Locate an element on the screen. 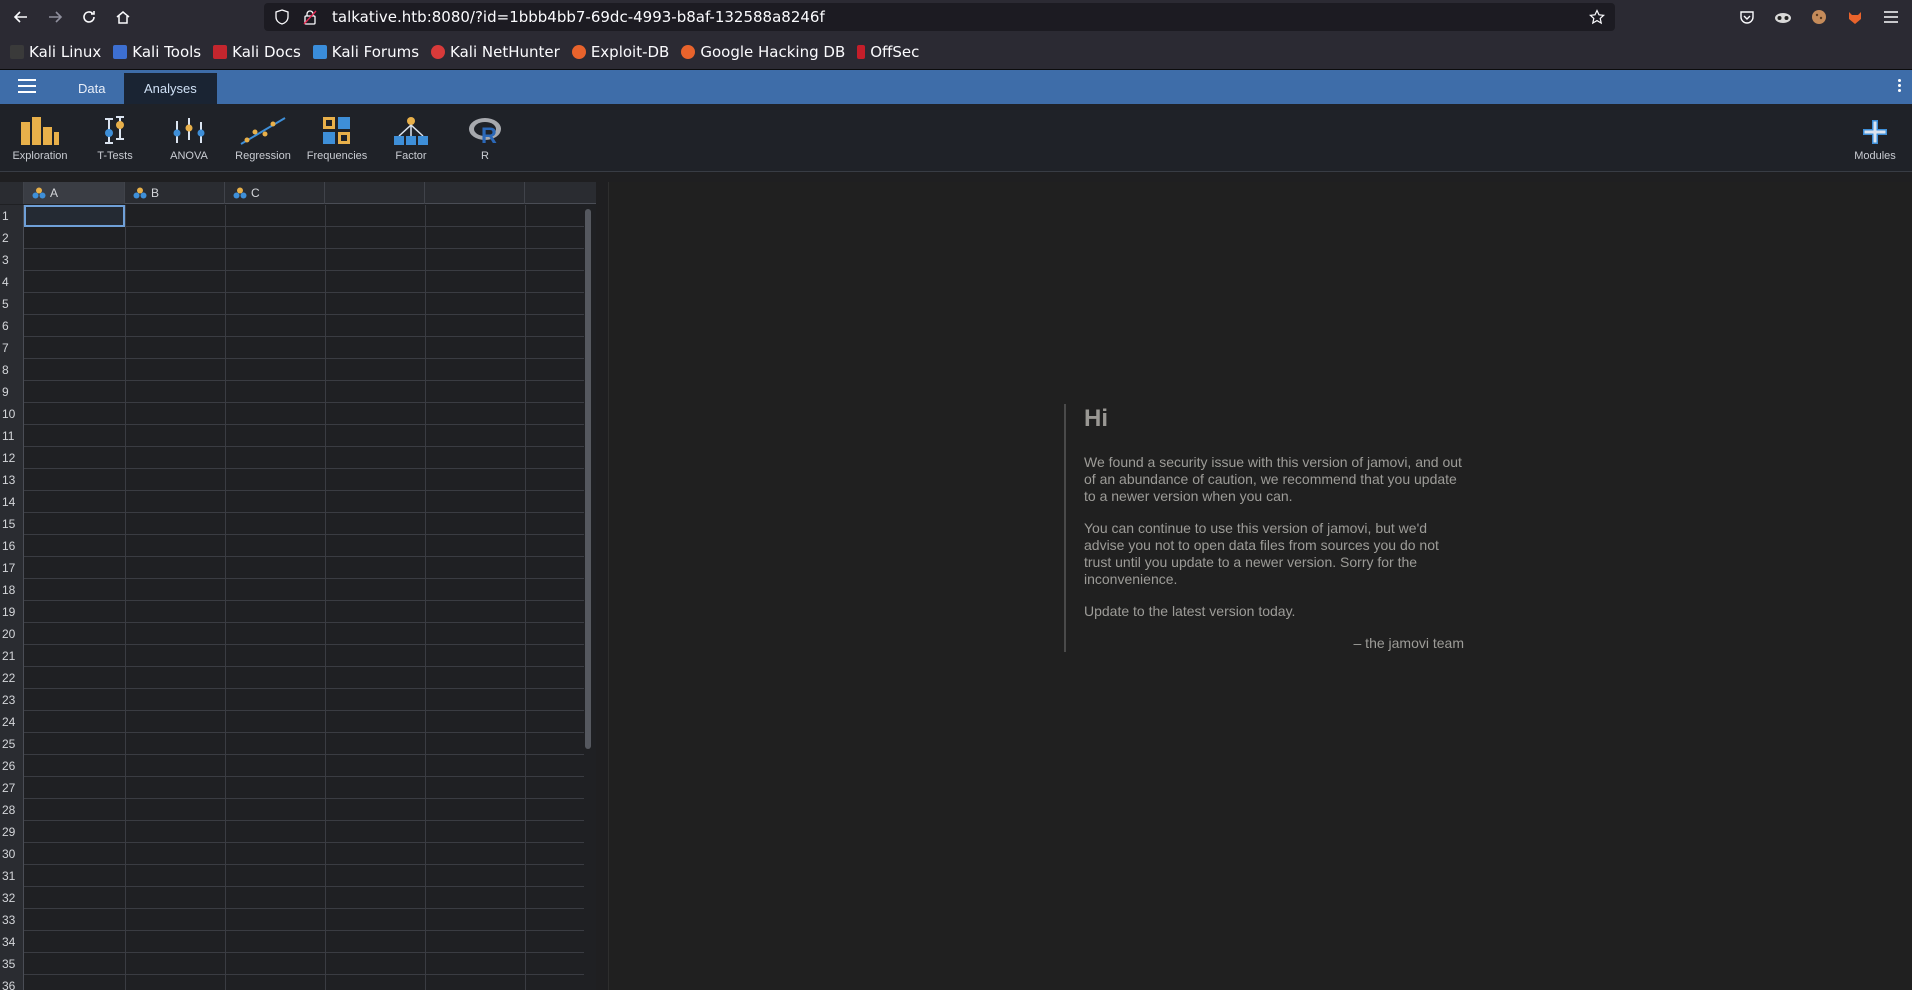 This screenshot has width=1912, height=990. table-row: 4 is located at coordinates (292, 282).